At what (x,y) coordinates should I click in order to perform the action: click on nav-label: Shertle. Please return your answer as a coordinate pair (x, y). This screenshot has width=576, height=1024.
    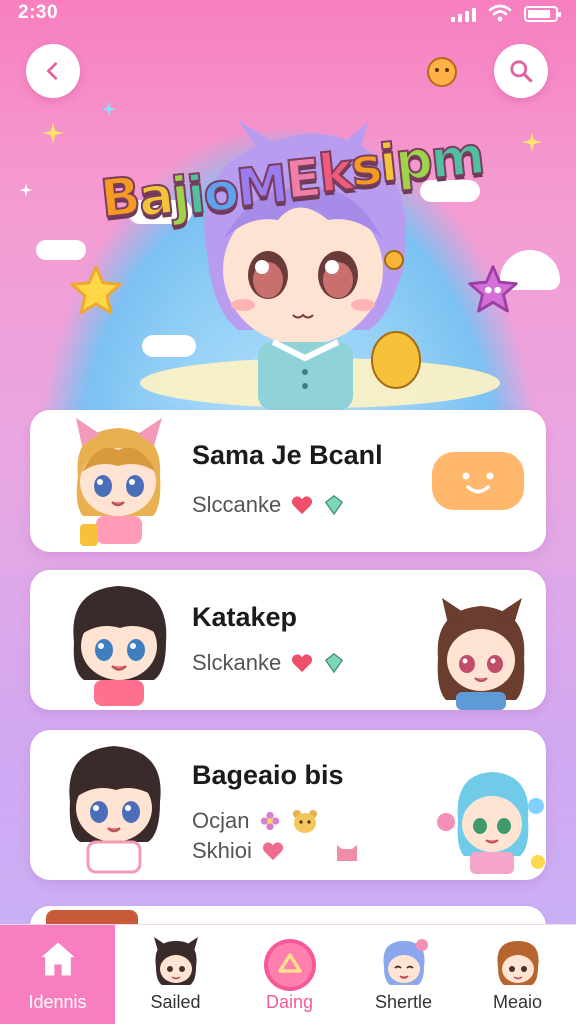
    Looking at the image, I should click on (403, 1002).